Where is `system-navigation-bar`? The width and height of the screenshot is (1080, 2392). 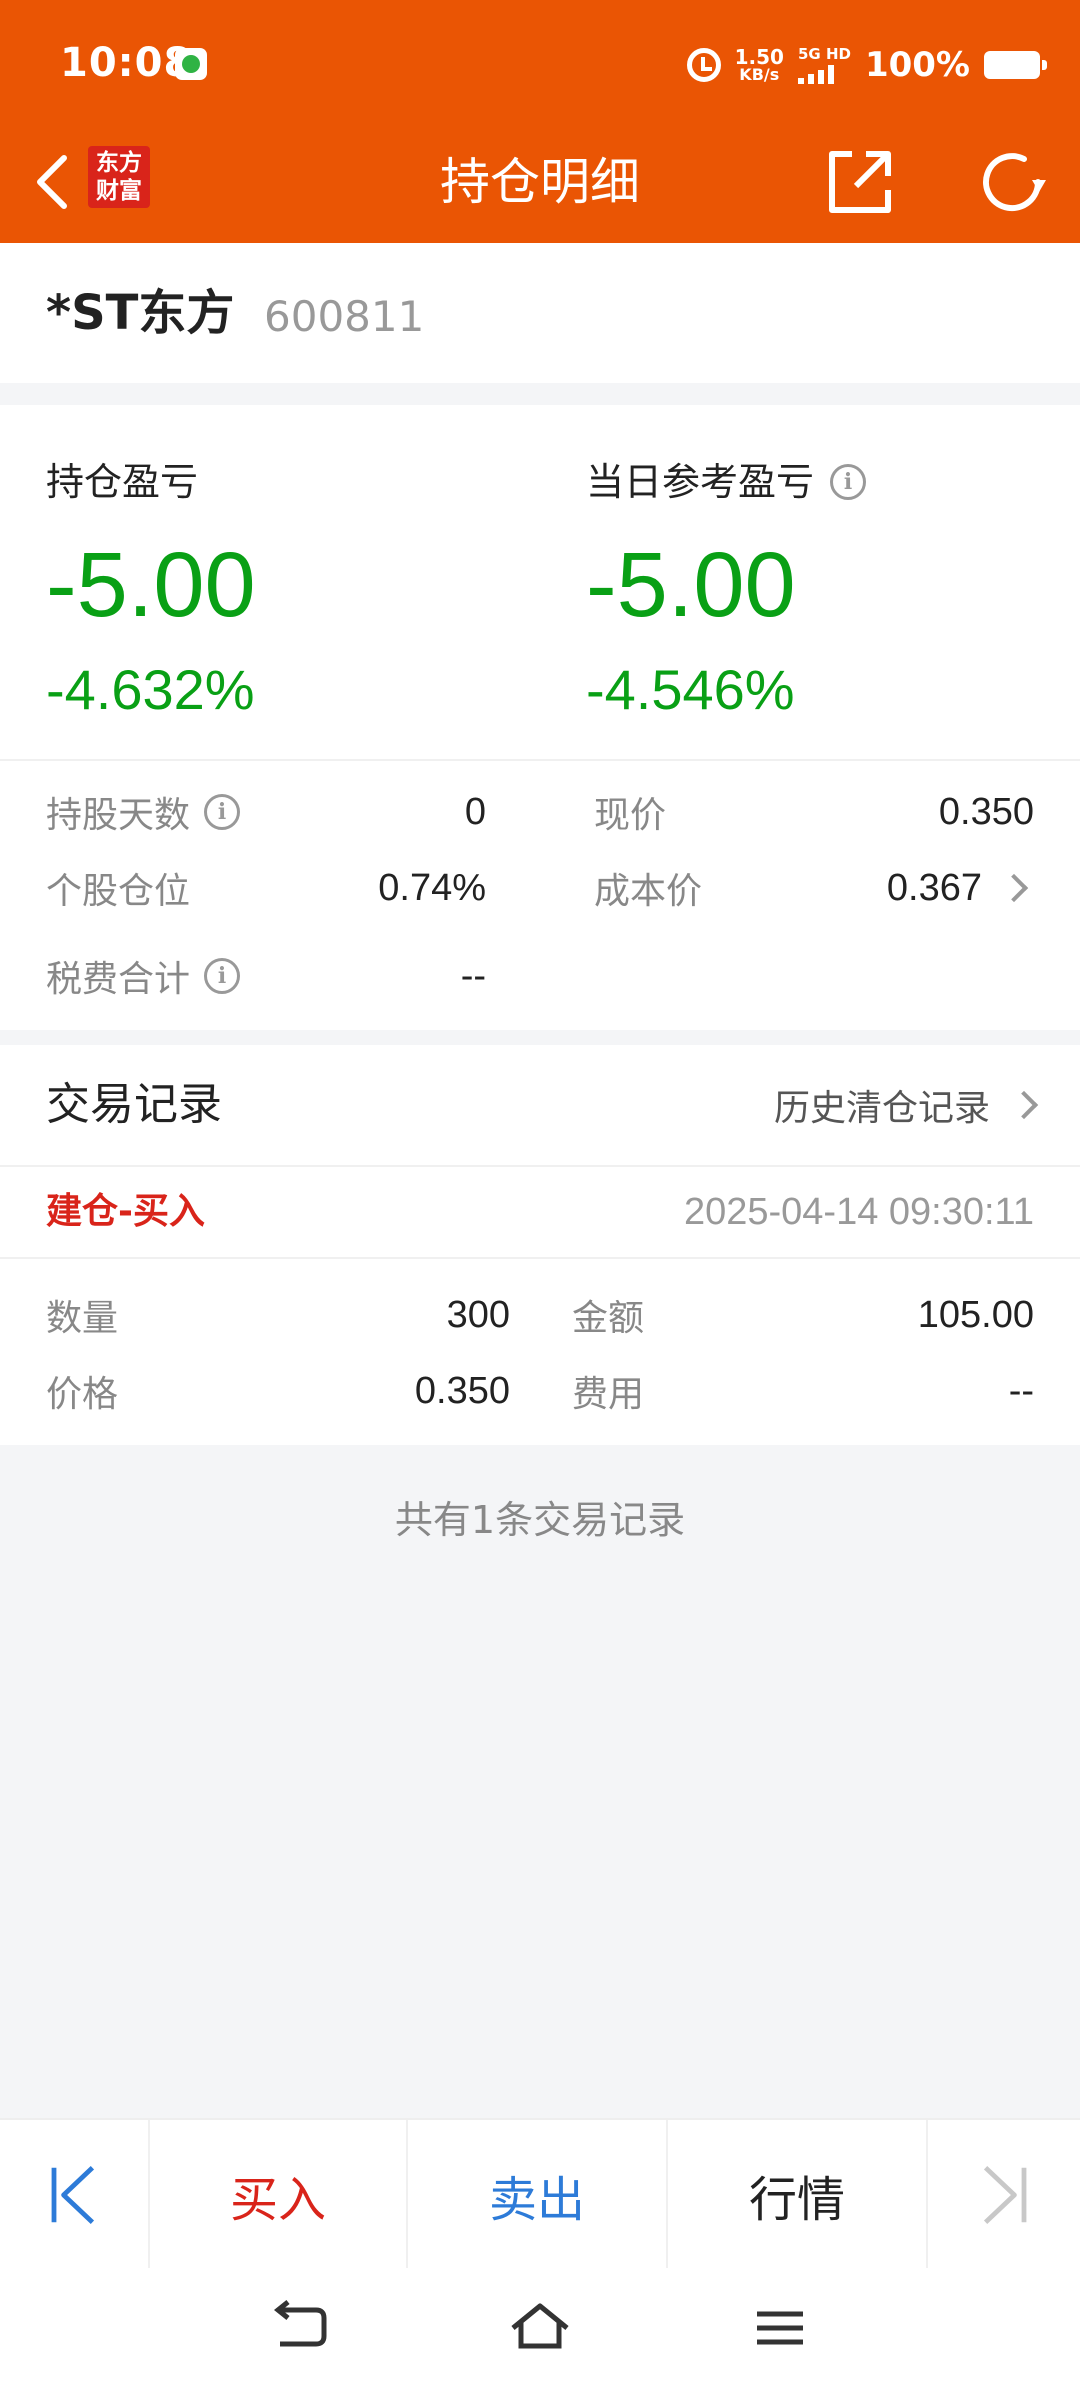 system-navigation-bar is located at coordinates (540, 2330).